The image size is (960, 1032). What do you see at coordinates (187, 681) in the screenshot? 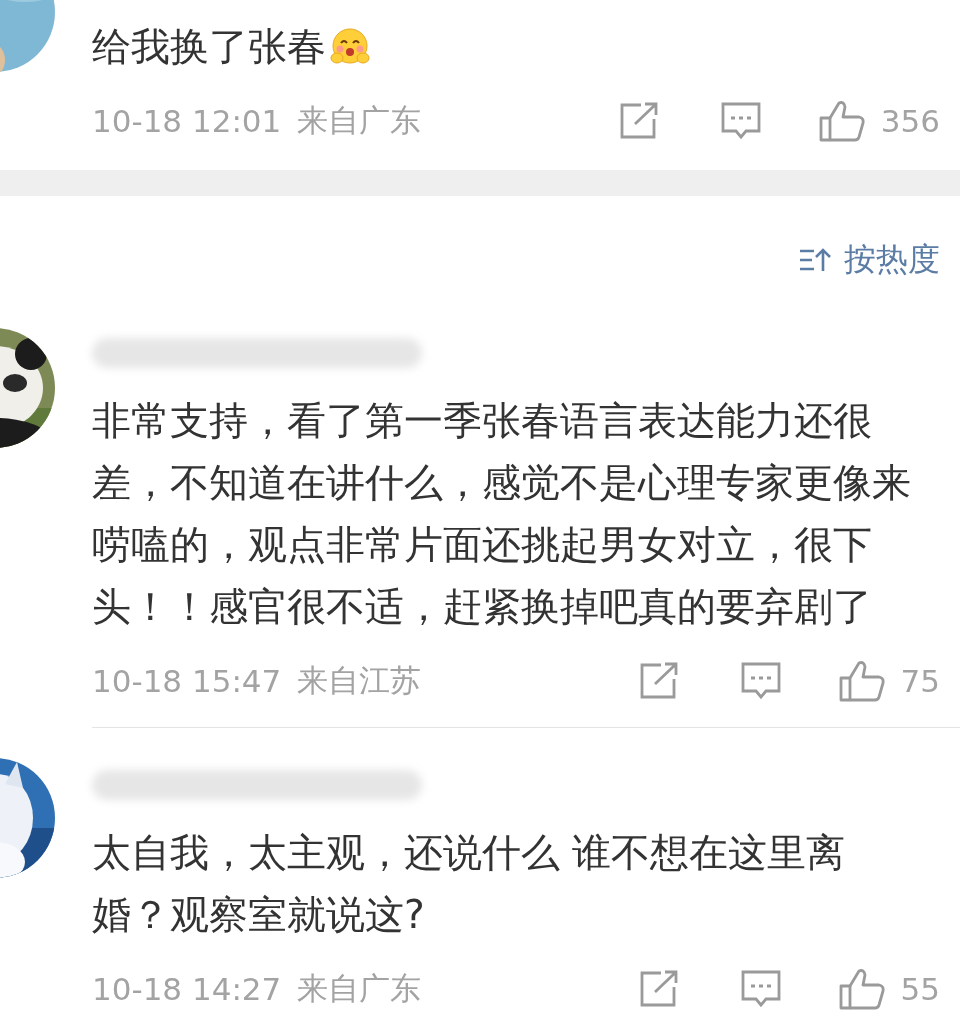
I see `comment-time: 10-18 15:47` at bounding box center [187, 681].